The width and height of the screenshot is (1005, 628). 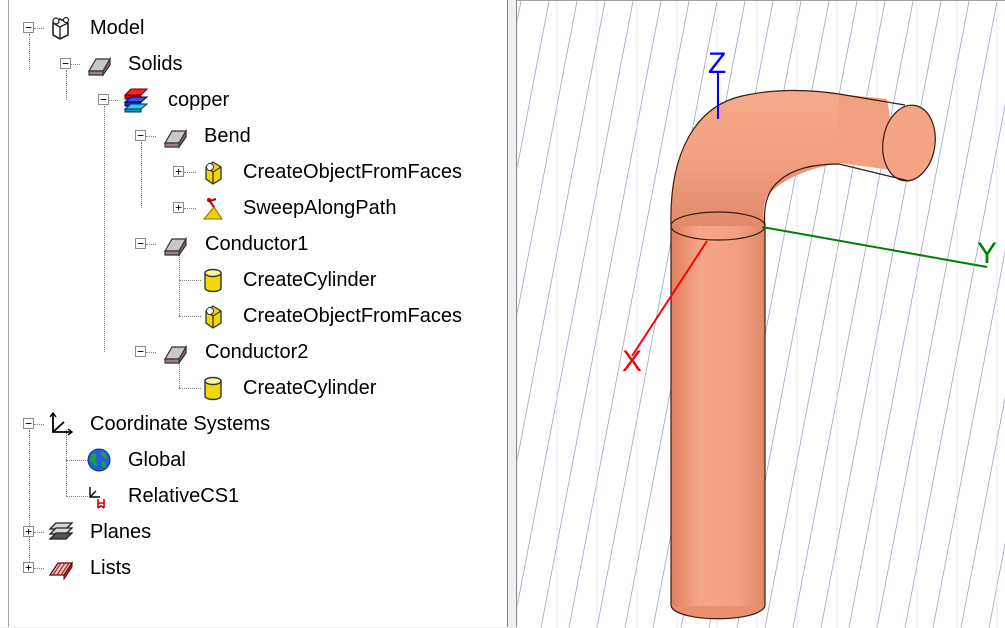 I want to click on collapse-toggle-conductor2: −, so click(x=140, y=351).